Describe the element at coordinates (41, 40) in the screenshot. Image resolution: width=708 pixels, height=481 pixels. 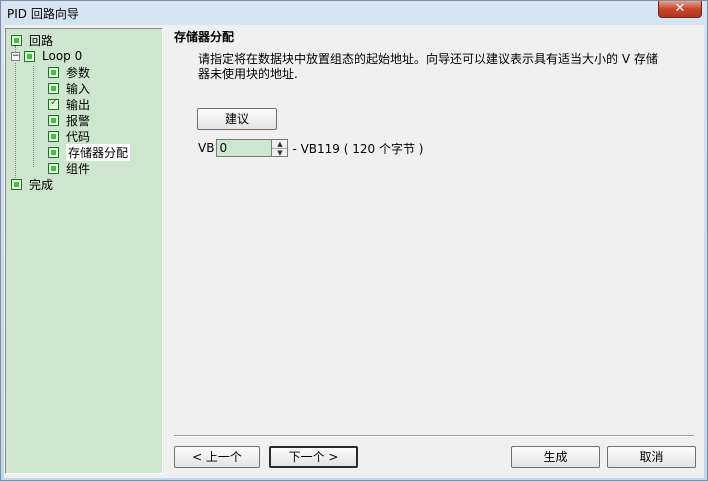
I see `tree-item-label: 回路` at that location.